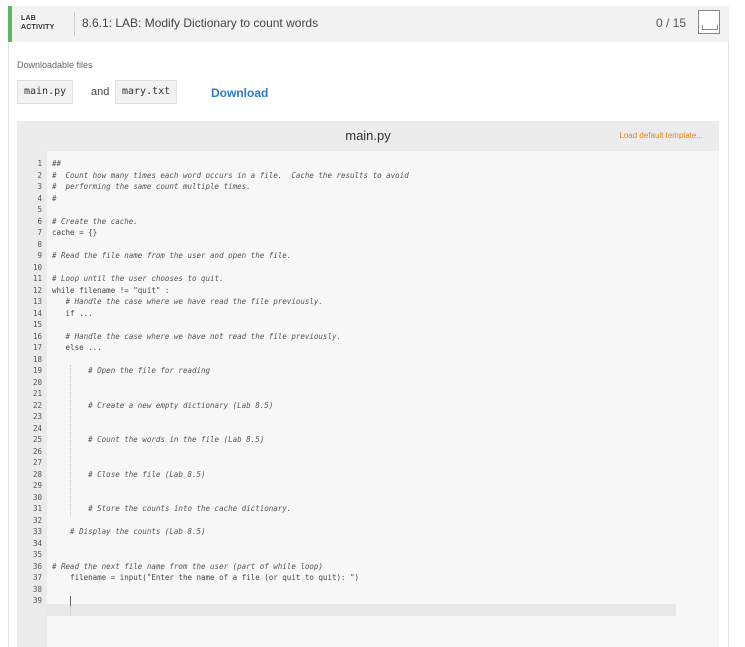 The image size is (745, 647). What do you see at coordinates (37, 405) in the screenshot?
I see `line-number: 22` at bounding box center [37, 405].